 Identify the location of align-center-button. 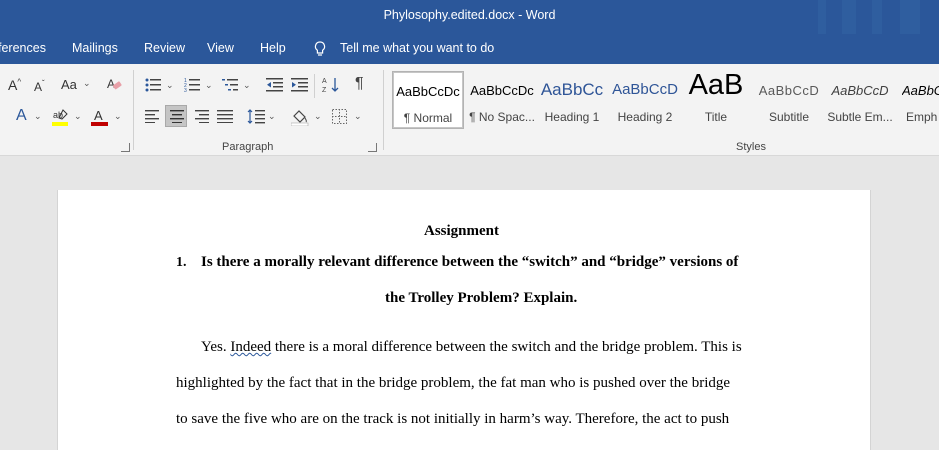
(176, 116).